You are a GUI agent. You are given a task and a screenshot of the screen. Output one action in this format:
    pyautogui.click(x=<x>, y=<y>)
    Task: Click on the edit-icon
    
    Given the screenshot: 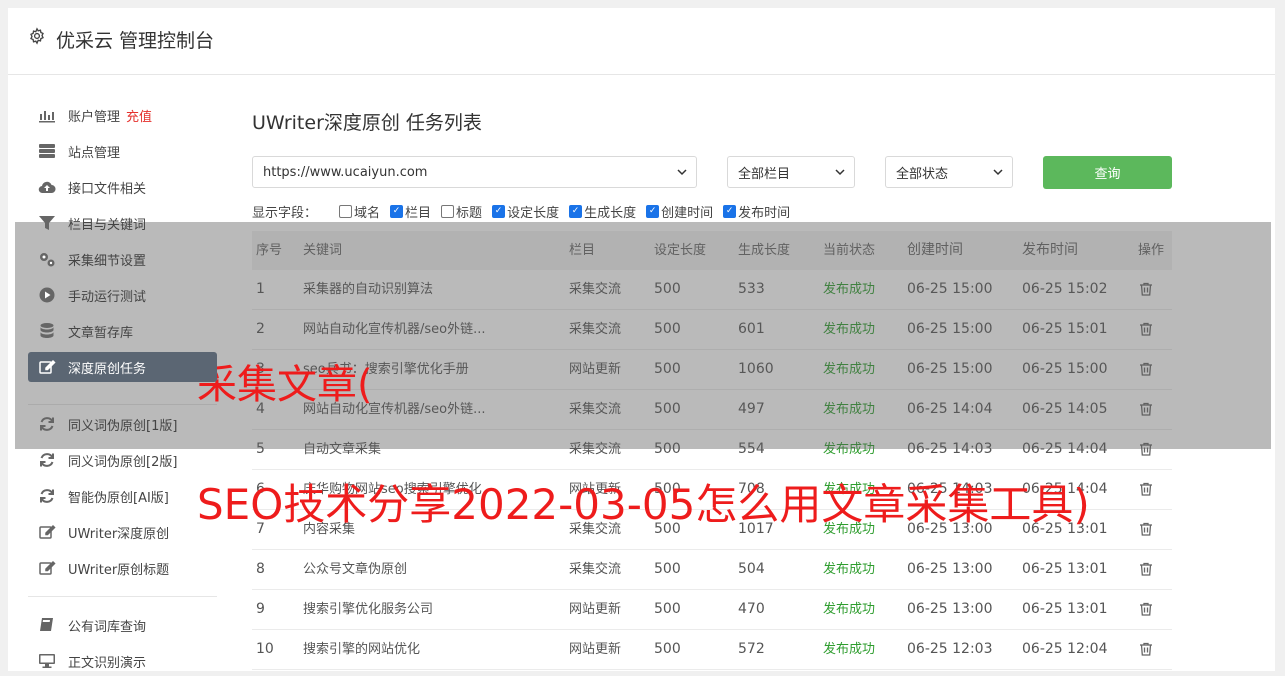 What is the action you would take?
    pyautogui.click(x=47, y=532)
    